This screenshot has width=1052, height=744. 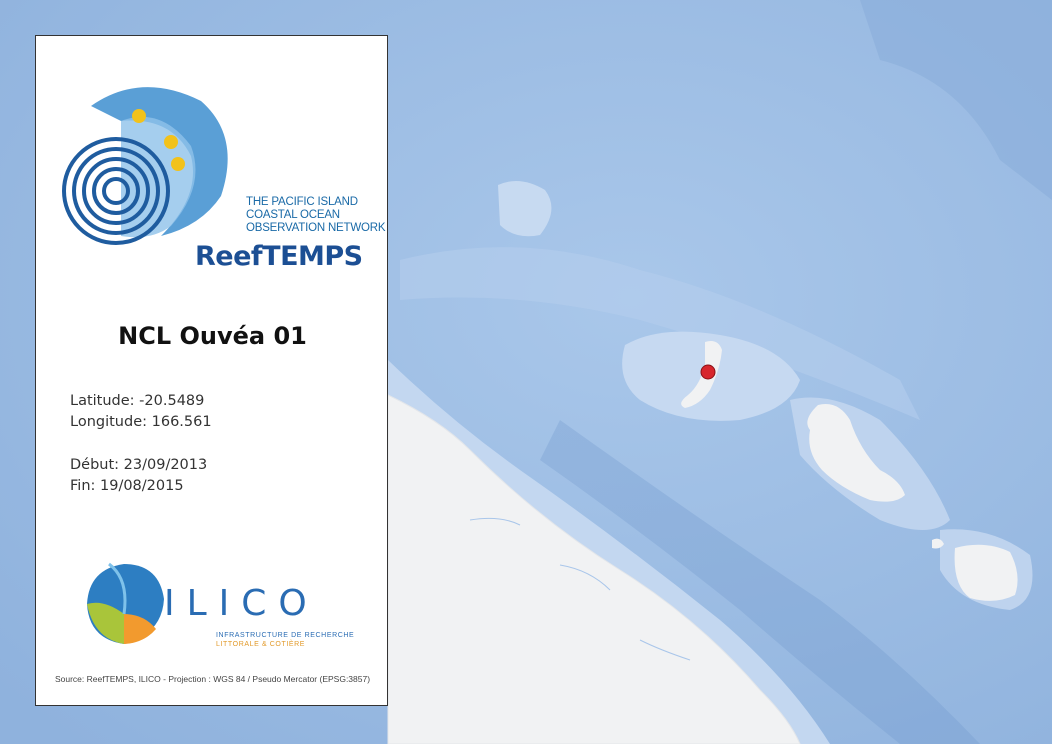 I want to click on latitude-text: Latitude: -20.5489, so click(x=137, y=401).